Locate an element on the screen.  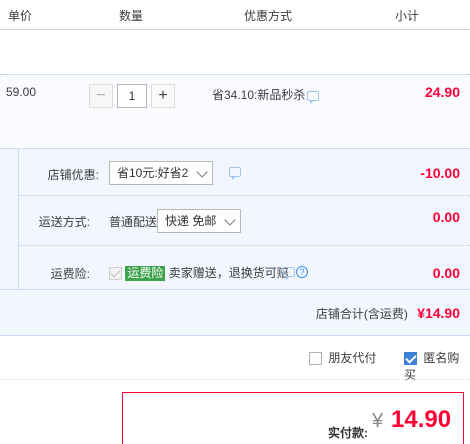
shop-total: 店铺合计(含运费) ¥14.90 is located at coordinates (388, 313).